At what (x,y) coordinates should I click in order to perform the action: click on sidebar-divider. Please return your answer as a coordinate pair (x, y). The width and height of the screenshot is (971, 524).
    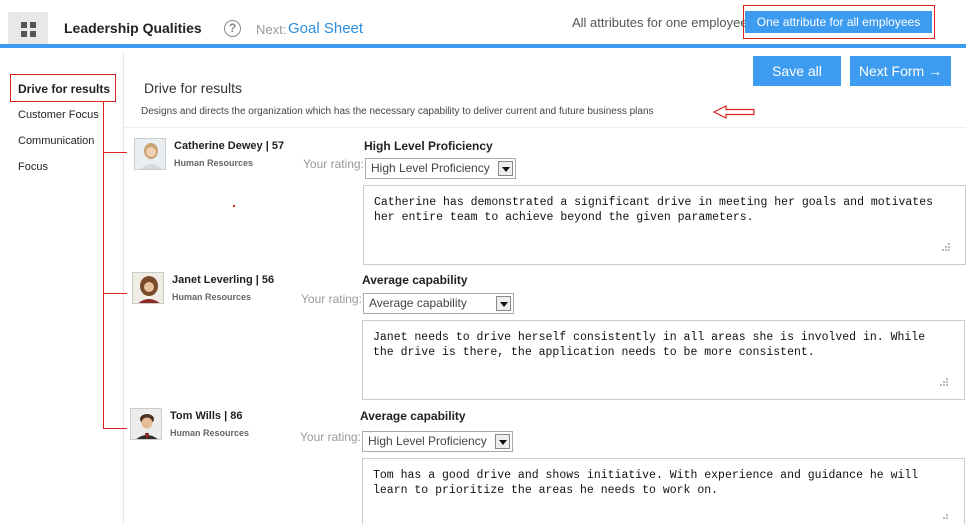
    Looking at the image, I should click on (123, 288).